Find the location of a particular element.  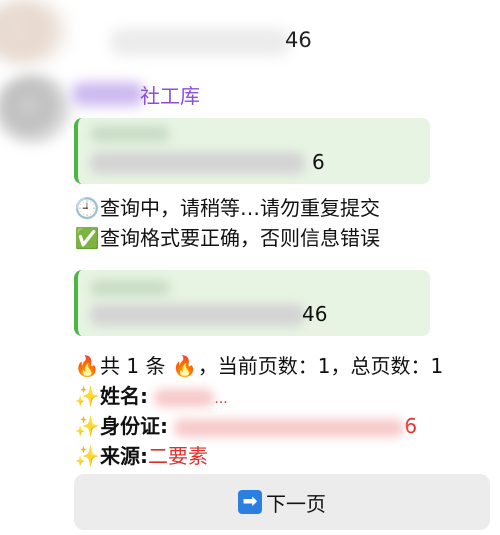

previous-sender-avatar is located at coordinates (34, 32).